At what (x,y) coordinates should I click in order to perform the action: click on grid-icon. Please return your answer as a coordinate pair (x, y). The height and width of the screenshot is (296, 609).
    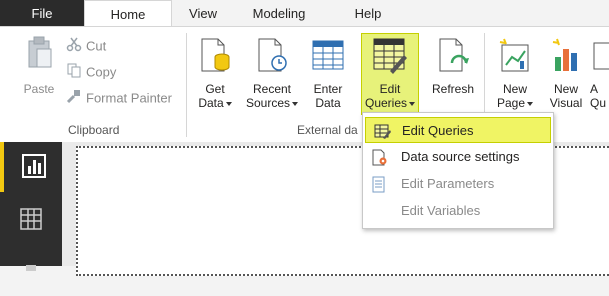
    Looking at the image, I should click on (31, 220).